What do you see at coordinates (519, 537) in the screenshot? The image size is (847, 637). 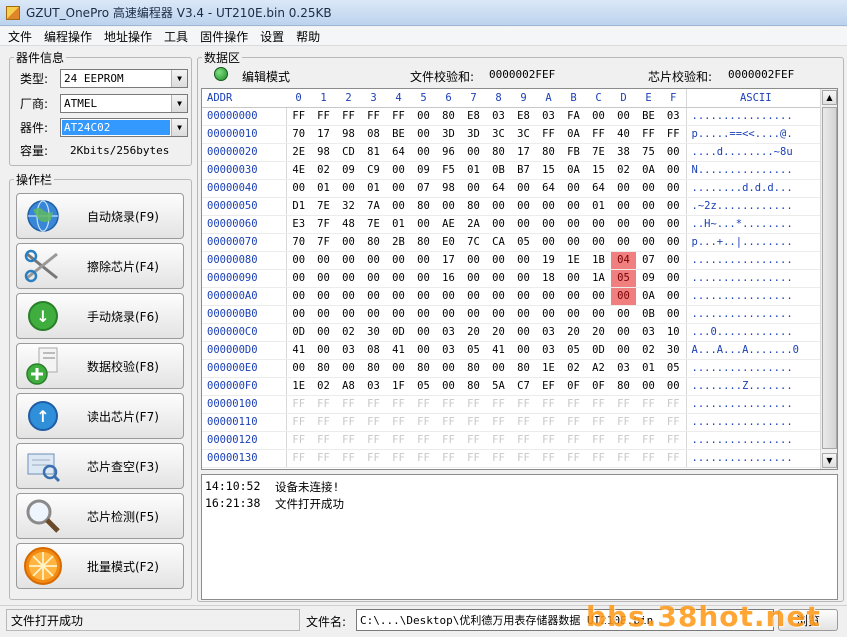 I see `log-panel: 14:10:52 设备未连接! 16:21:38 文件打开成功` at bounding box center [519, 537].